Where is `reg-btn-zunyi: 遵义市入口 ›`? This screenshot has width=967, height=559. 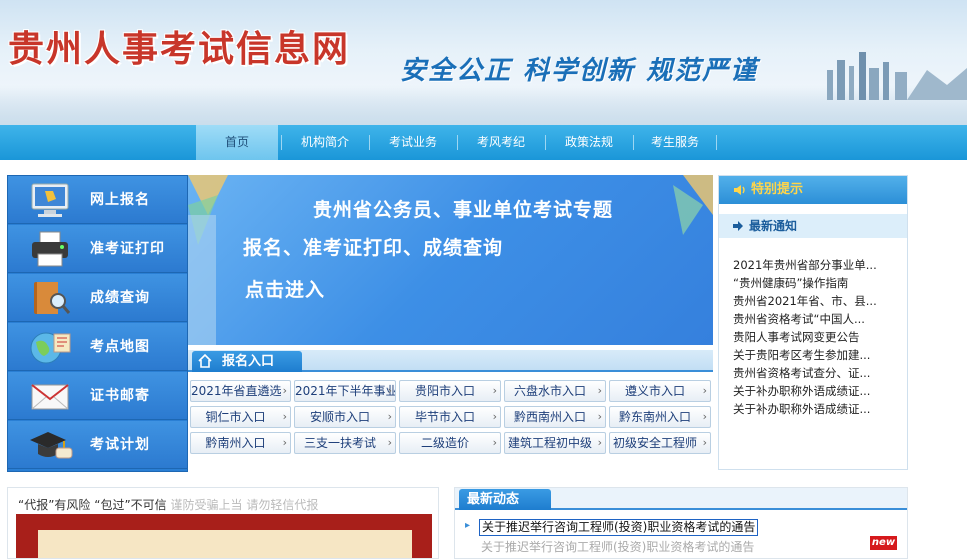 reg-btn-zunyi: 遵义市入口 › is located at coordinates (660, 391).